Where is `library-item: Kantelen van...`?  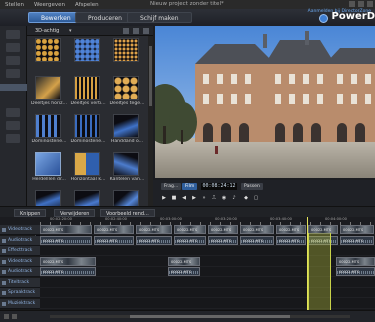 library-item: Kantelen van... is located at coordinates (127, 171).